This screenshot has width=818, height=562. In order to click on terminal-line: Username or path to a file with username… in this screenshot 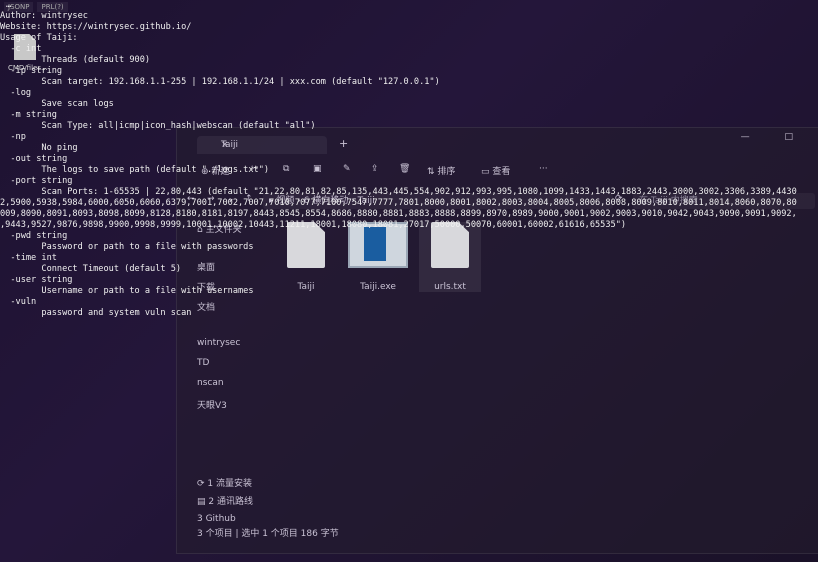, I will do `click(127, 291)`.